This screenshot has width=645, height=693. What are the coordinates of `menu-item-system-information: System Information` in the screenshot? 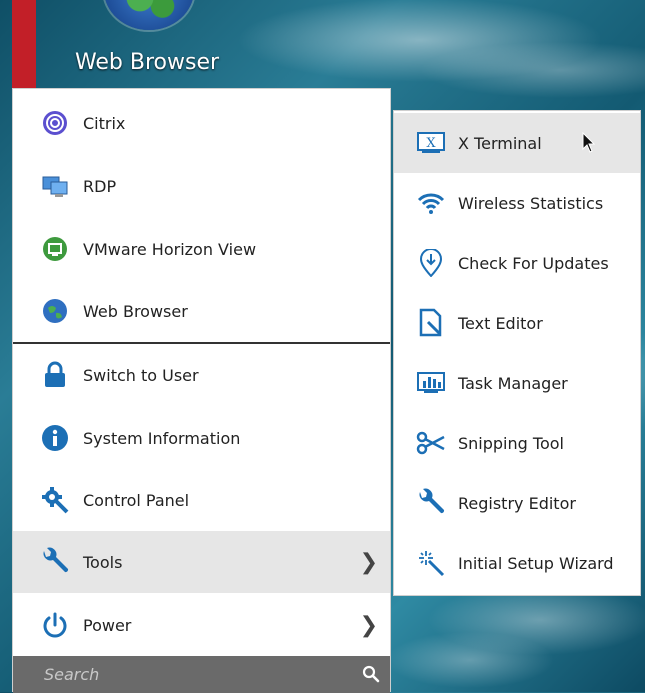 It's located at (201, 438).